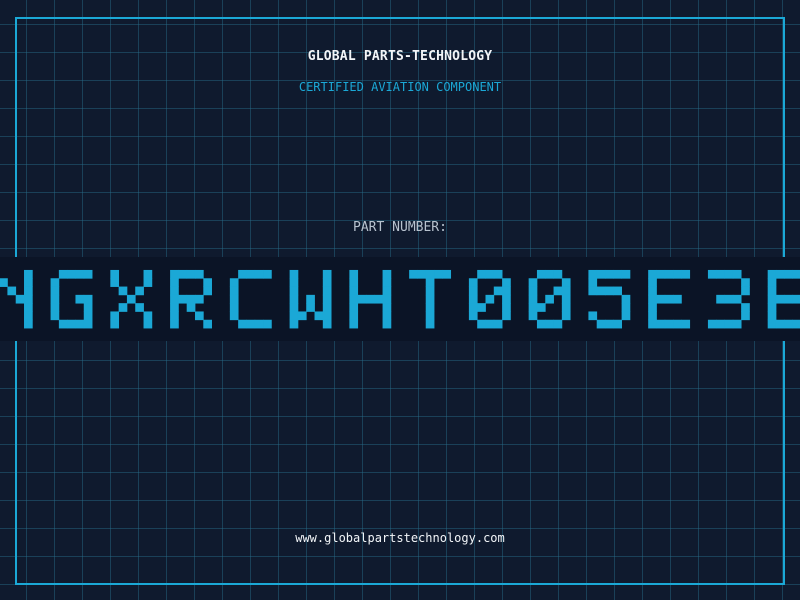 This screenshot has width=800, height=600. I want to click on part-number-label: PART NUMBER:, so click(400, 227).